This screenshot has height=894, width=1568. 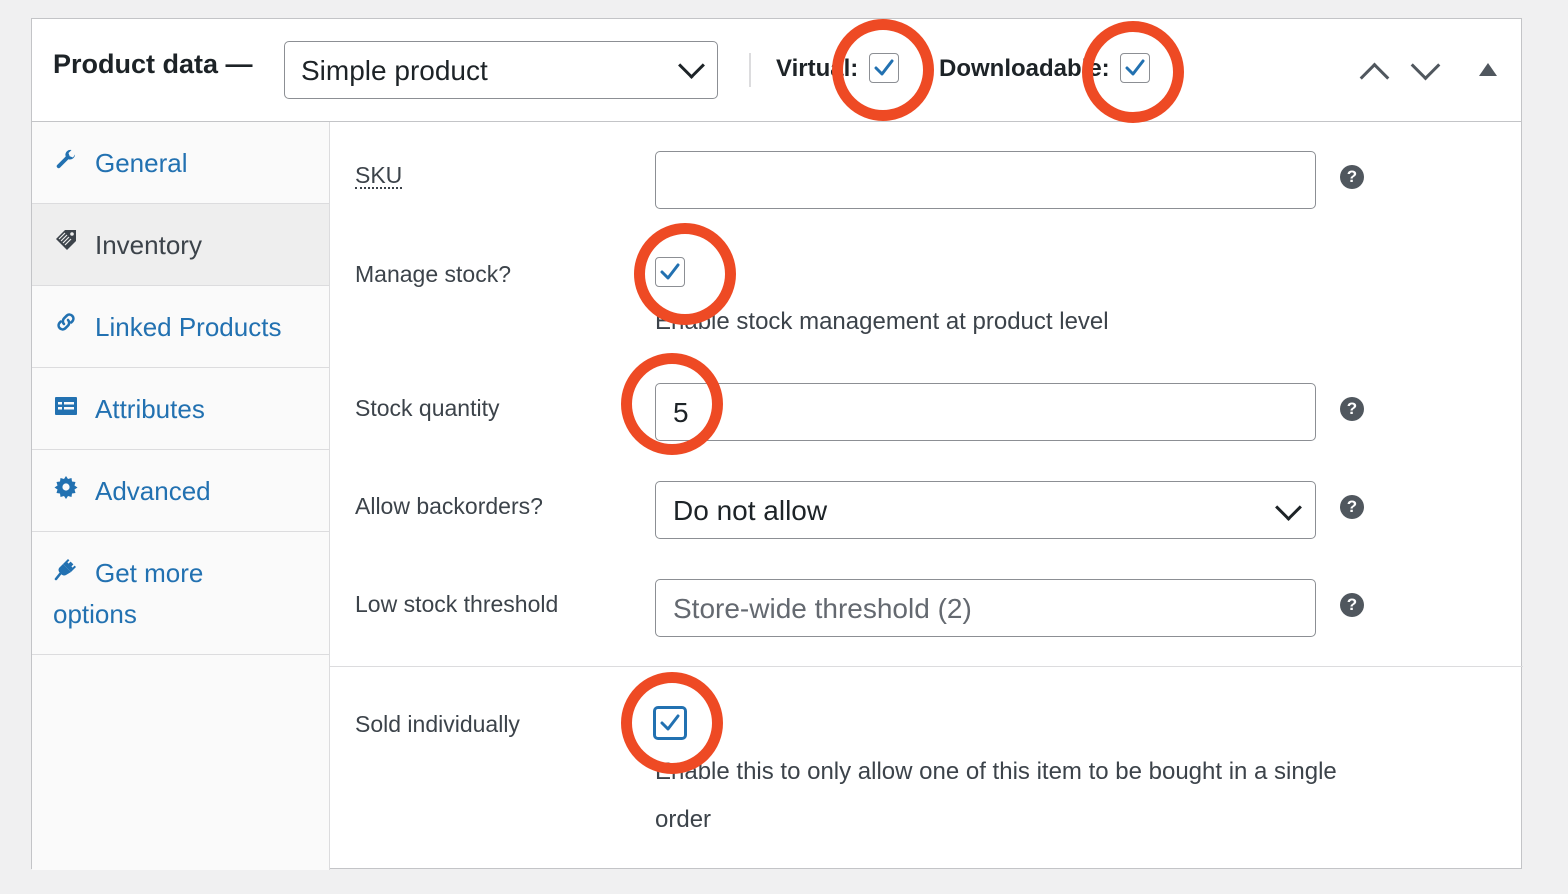 I want to click on sold-individually-label: Sold individually, so click(x=437, y=724).